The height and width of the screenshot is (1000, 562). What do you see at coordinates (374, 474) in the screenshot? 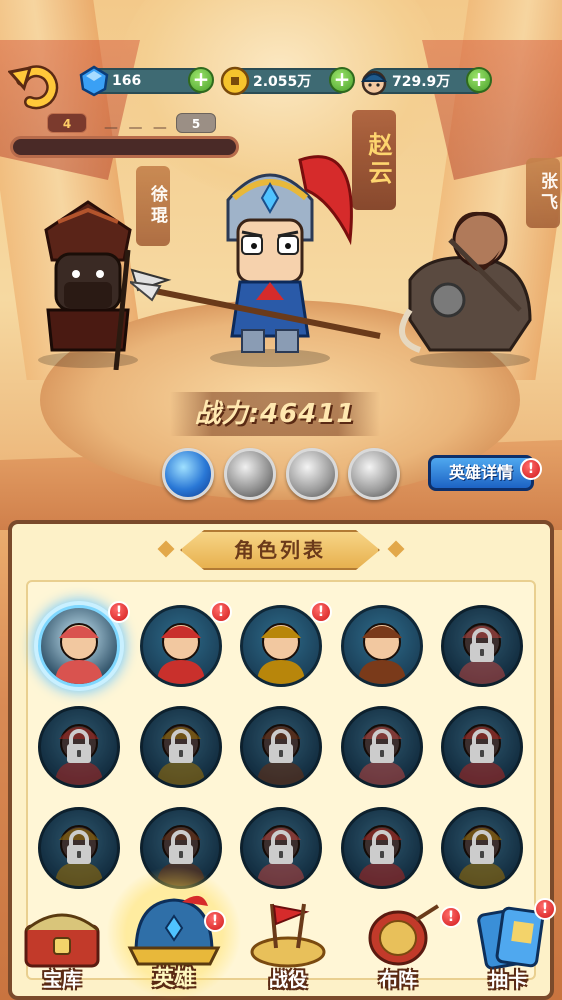
I see `heal-skill-icon` at bounding box center [374, 474].